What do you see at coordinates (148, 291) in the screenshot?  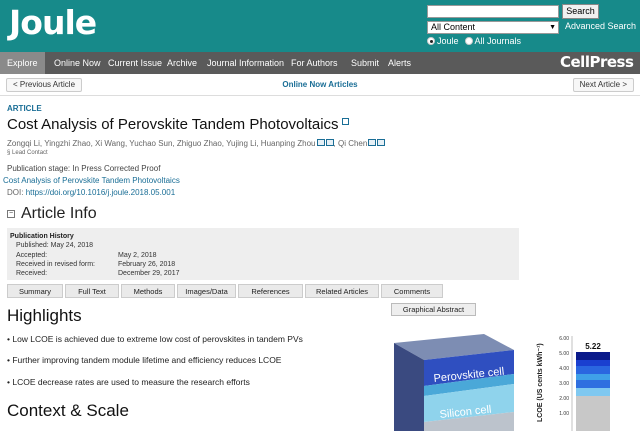 I see `tab-methods: Methods` at bounding box center [148, 291].